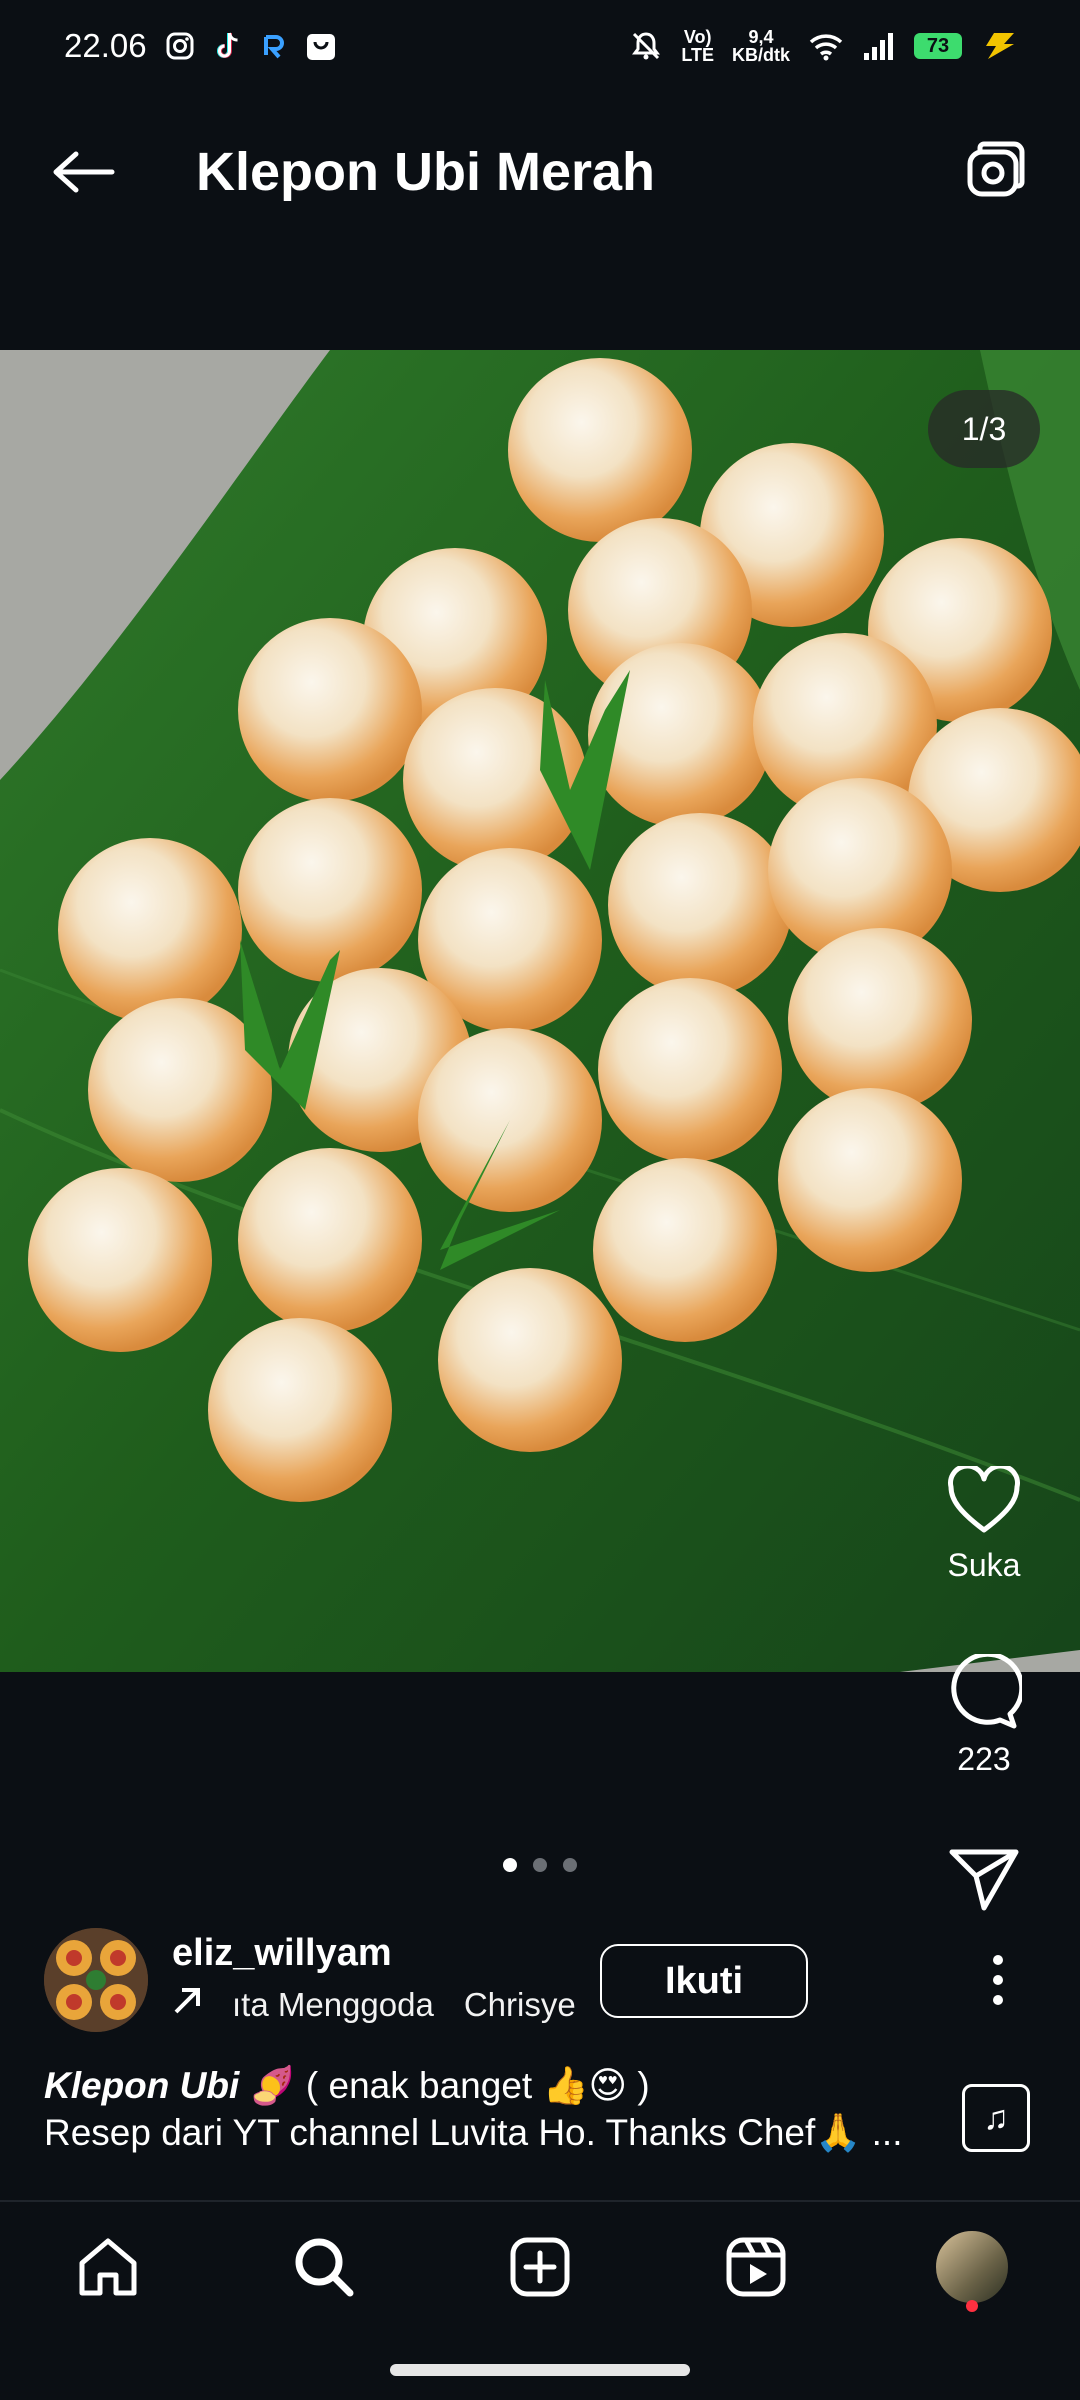  Describe the element at coordinates (321, 46) in the screenshot. I see `shopping-bag-icon` at that location.